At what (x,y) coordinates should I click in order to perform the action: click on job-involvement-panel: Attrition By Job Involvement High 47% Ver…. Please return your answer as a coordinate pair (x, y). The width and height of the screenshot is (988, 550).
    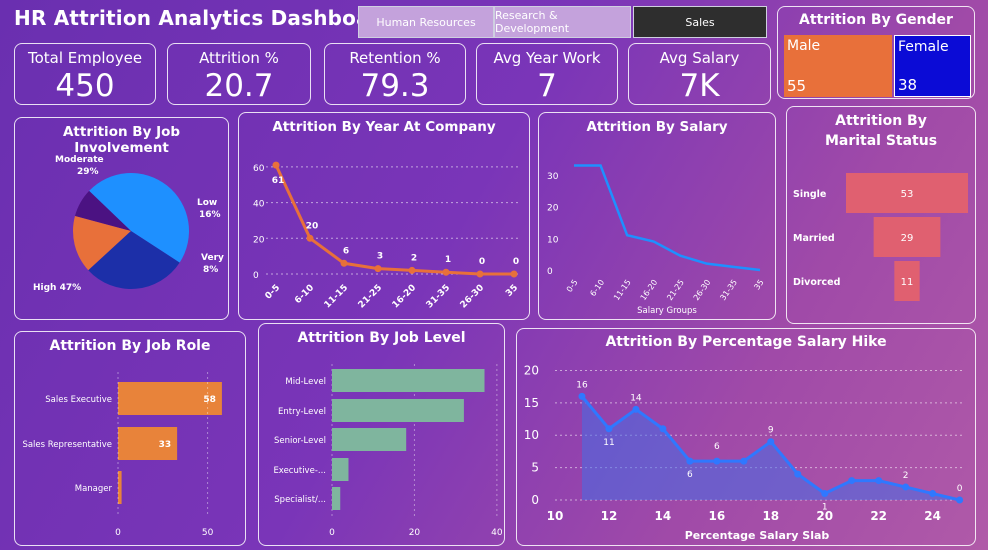
    Looking at the image, I should click on (121, 218).